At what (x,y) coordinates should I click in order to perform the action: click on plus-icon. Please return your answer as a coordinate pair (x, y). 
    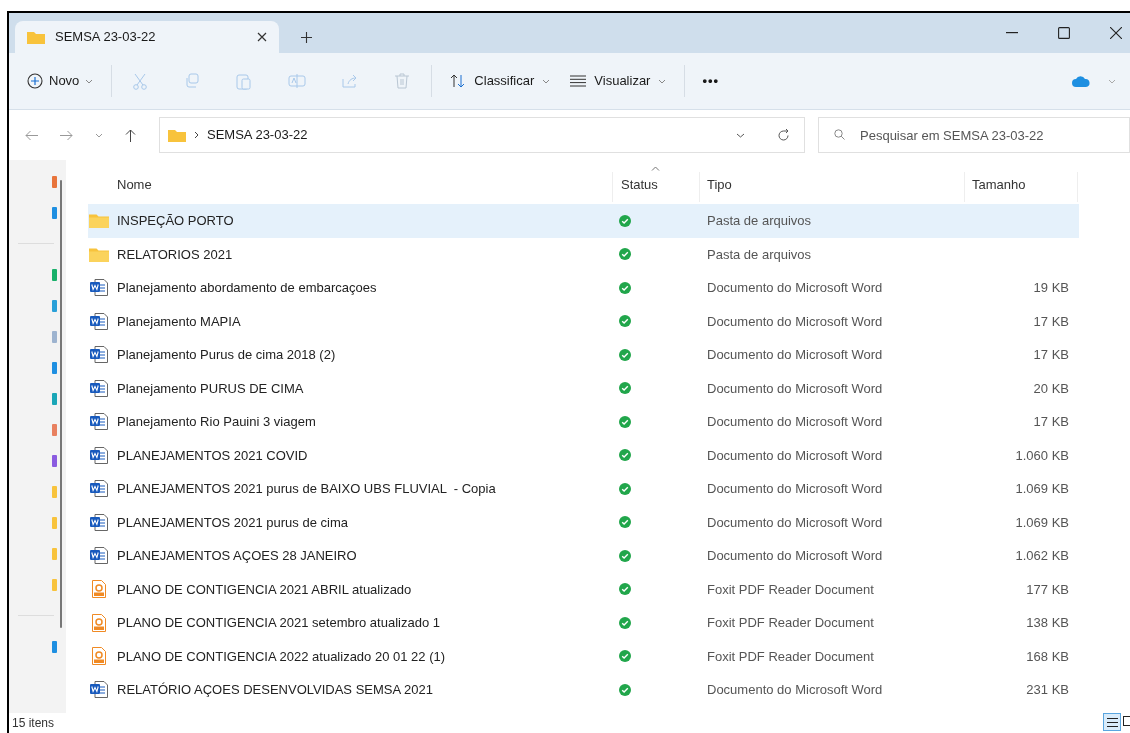
    Looking at the image, I should click on (306, 37).